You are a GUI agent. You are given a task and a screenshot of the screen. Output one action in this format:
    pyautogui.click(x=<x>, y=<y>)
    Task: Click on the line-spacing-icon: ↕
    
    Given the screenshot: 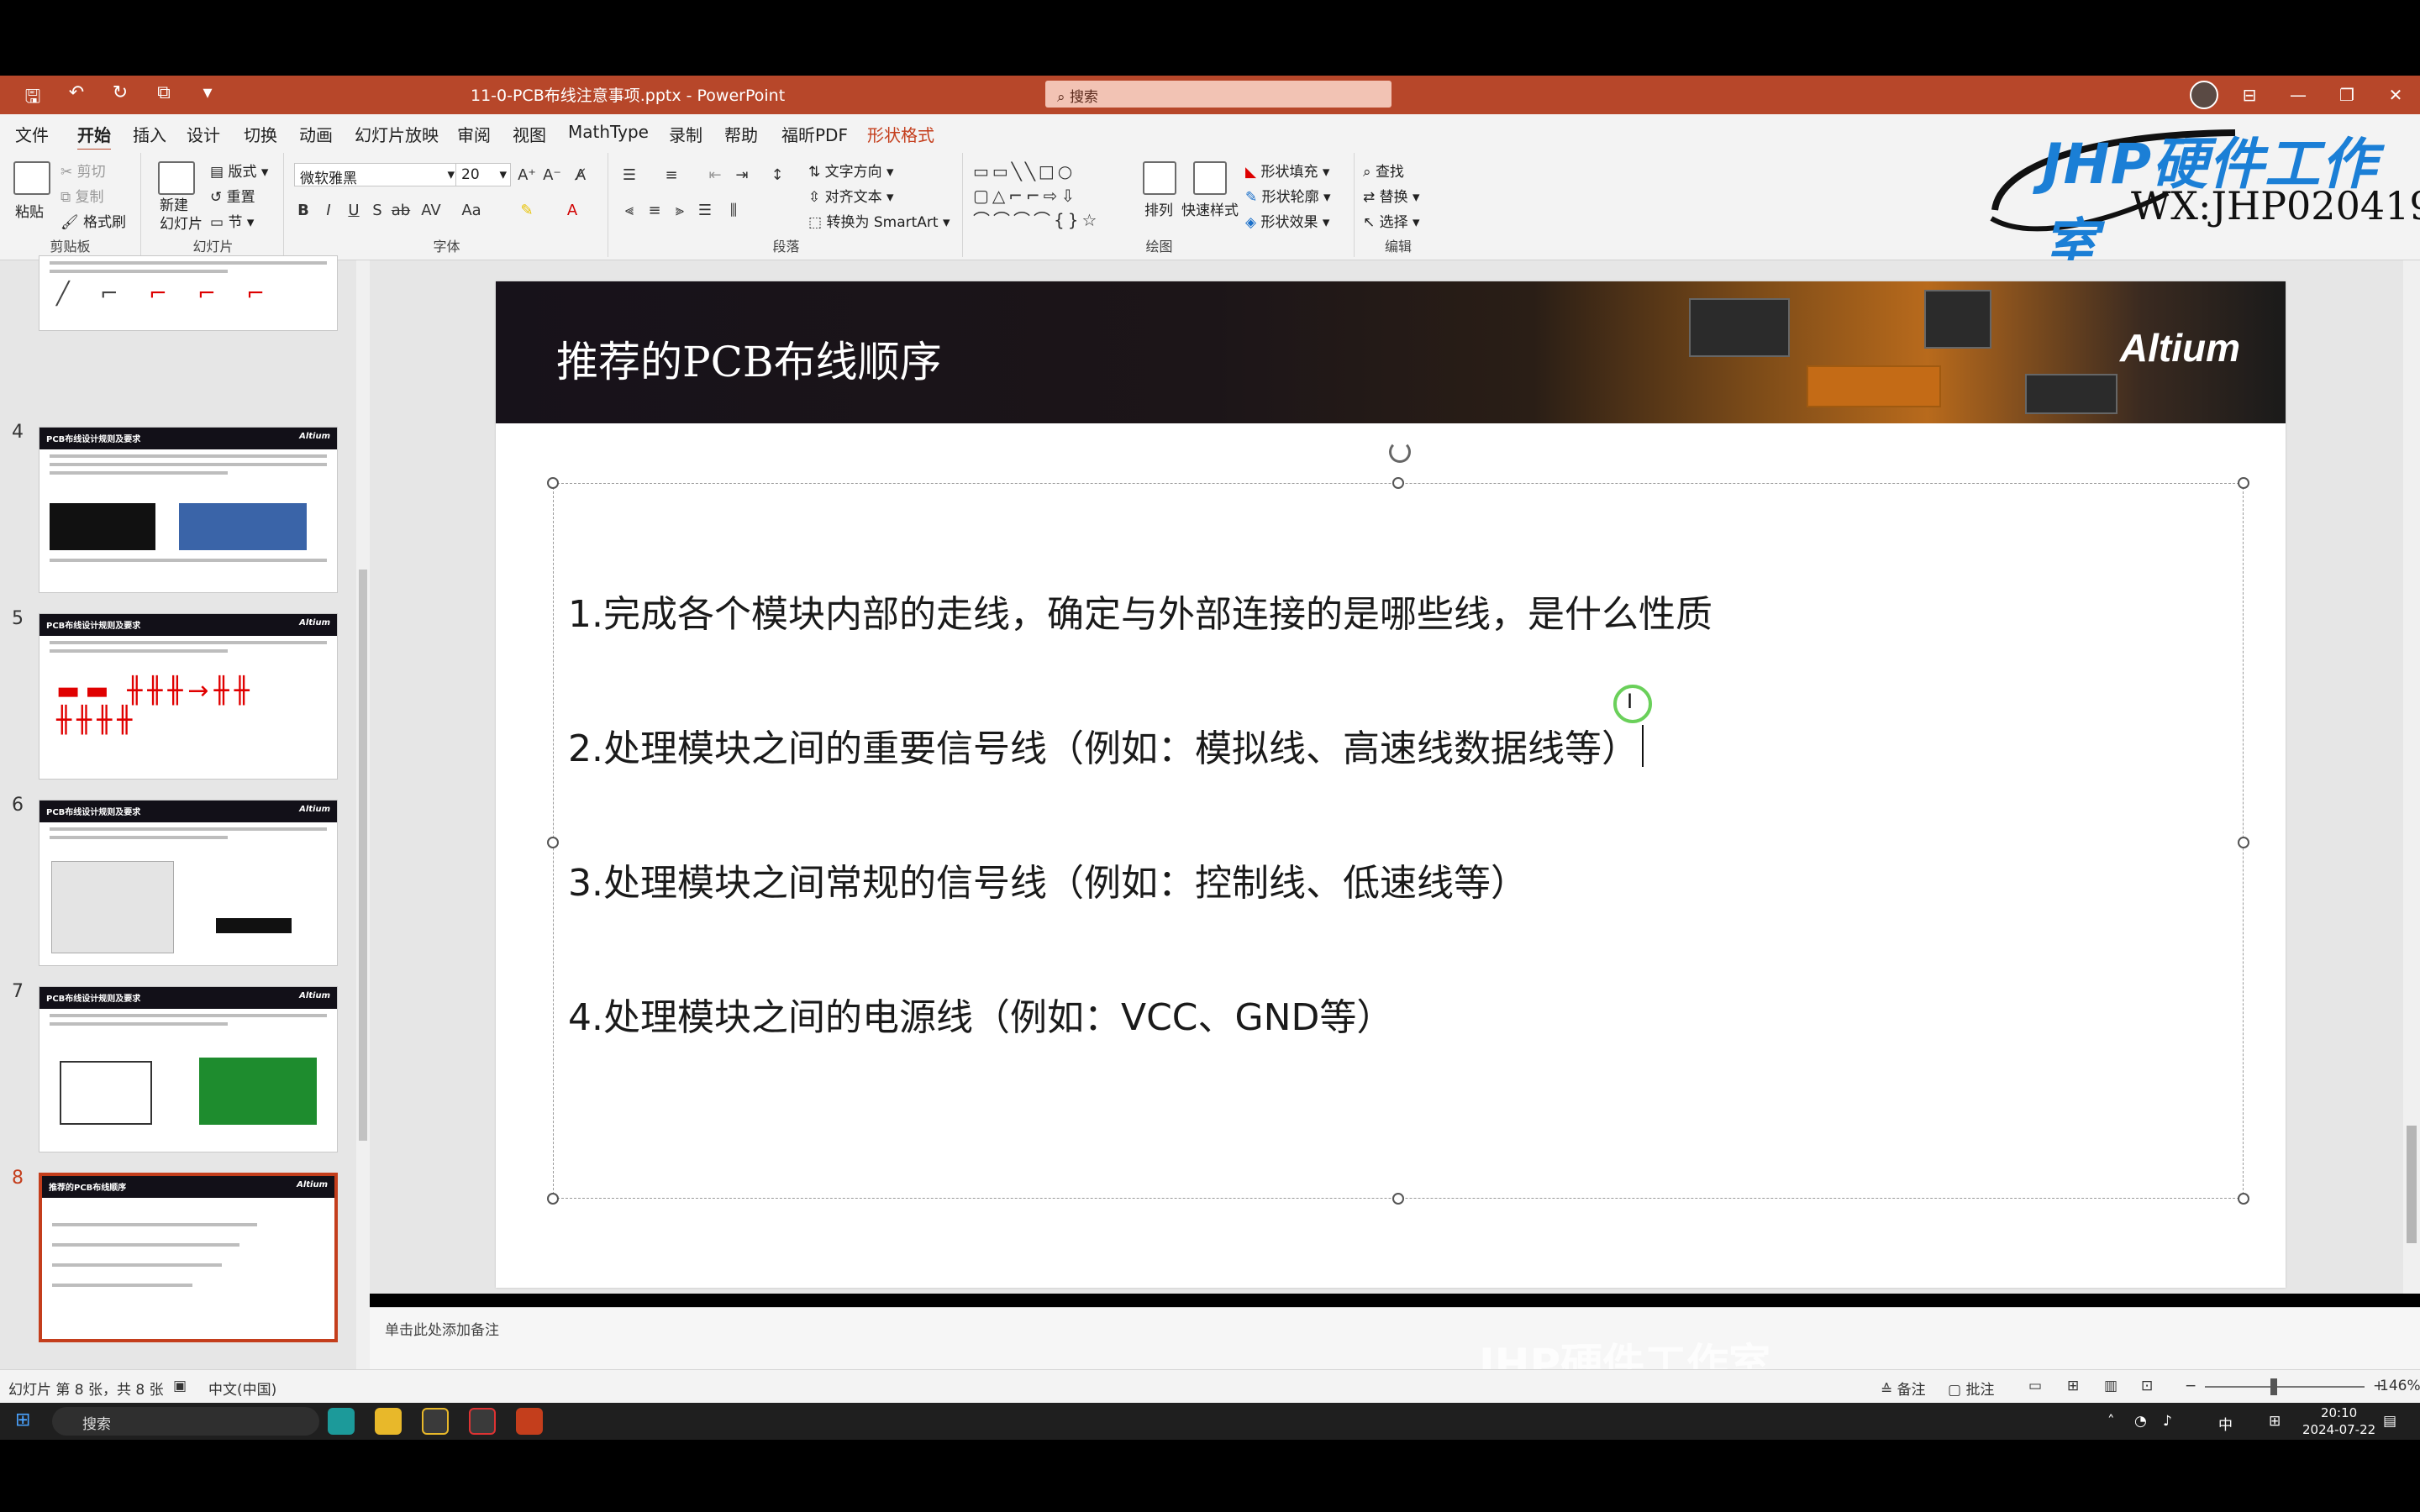 What is the action you would take?
    pyautogui.click(x=777, y=175)
    